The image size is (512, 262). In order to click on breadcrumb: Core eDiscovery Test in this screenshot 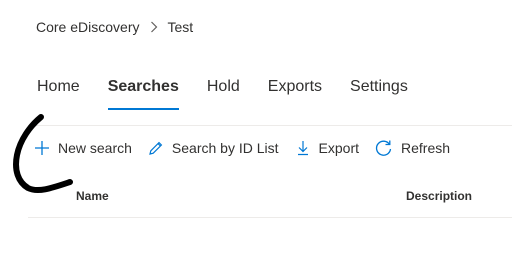, I will do `click(114, 27)`.